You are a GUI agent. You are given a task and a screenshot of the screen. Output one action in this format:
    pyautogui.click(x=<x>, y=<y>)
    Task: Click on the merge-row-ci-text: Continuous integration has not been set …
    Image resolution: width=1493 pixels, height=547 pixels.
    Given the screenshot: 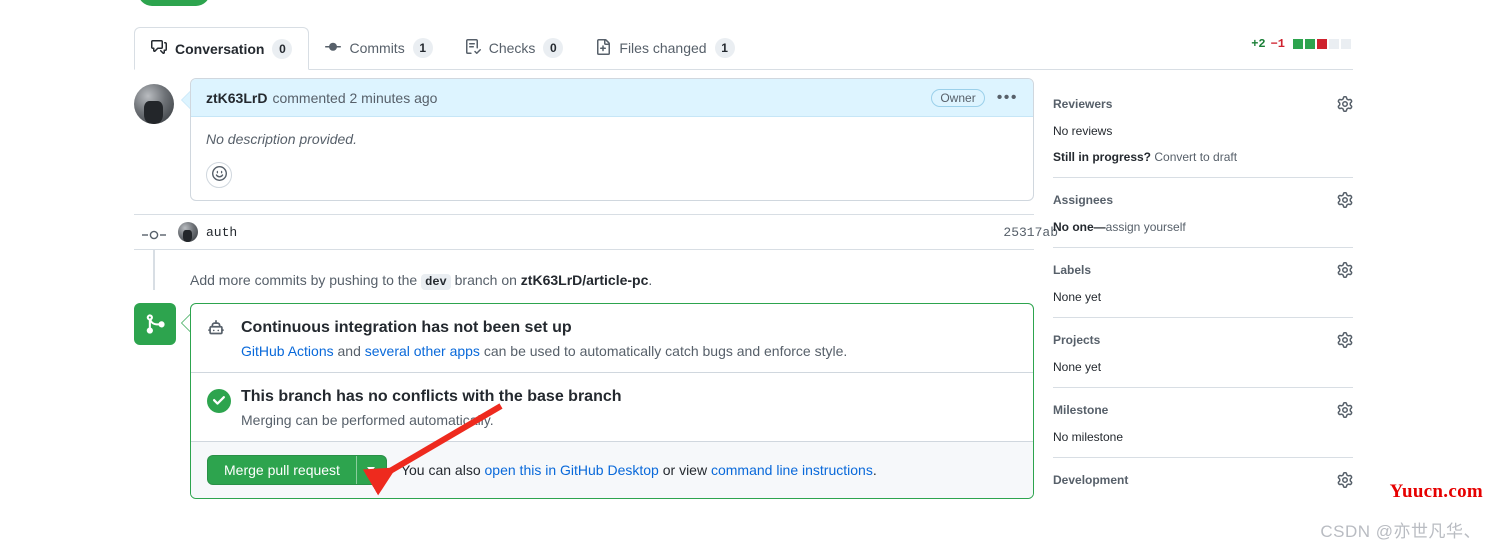 What is the action you would take?
    pyautogui.click(x=544, y=338)
    